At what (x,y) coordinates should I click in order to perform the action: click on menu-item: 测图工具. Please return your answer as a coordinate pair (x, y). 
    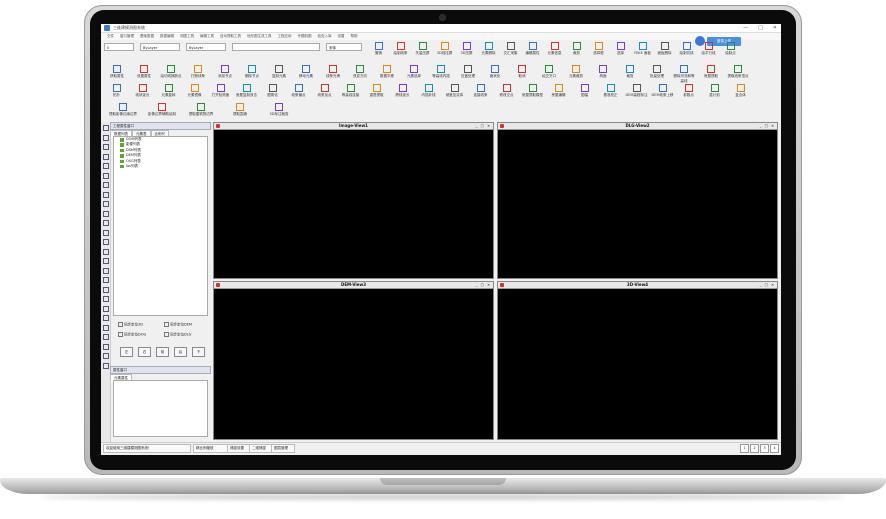
    Looking at the image, I should click on (187, 36).